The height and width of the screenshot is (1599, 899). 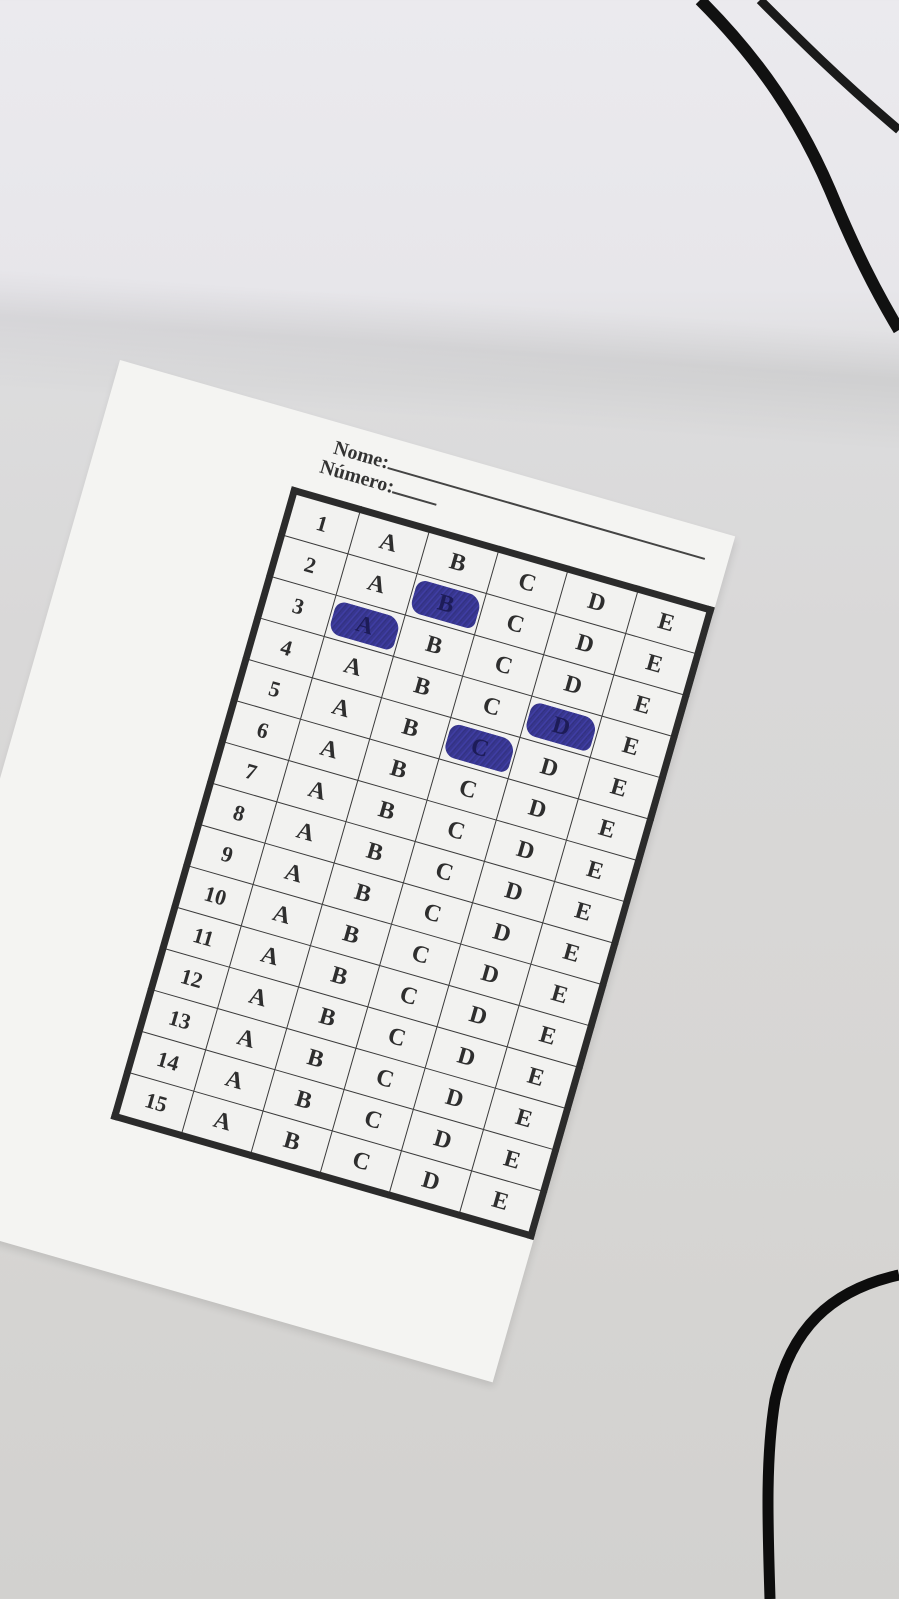 I want to click on cable-bottom-right, so click(x=830, y=1434).